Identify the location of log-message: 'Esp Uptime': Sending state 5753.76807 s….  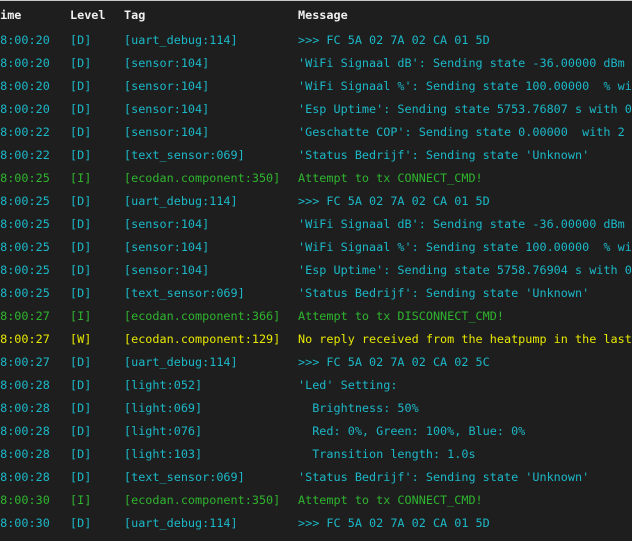
(465, 109).